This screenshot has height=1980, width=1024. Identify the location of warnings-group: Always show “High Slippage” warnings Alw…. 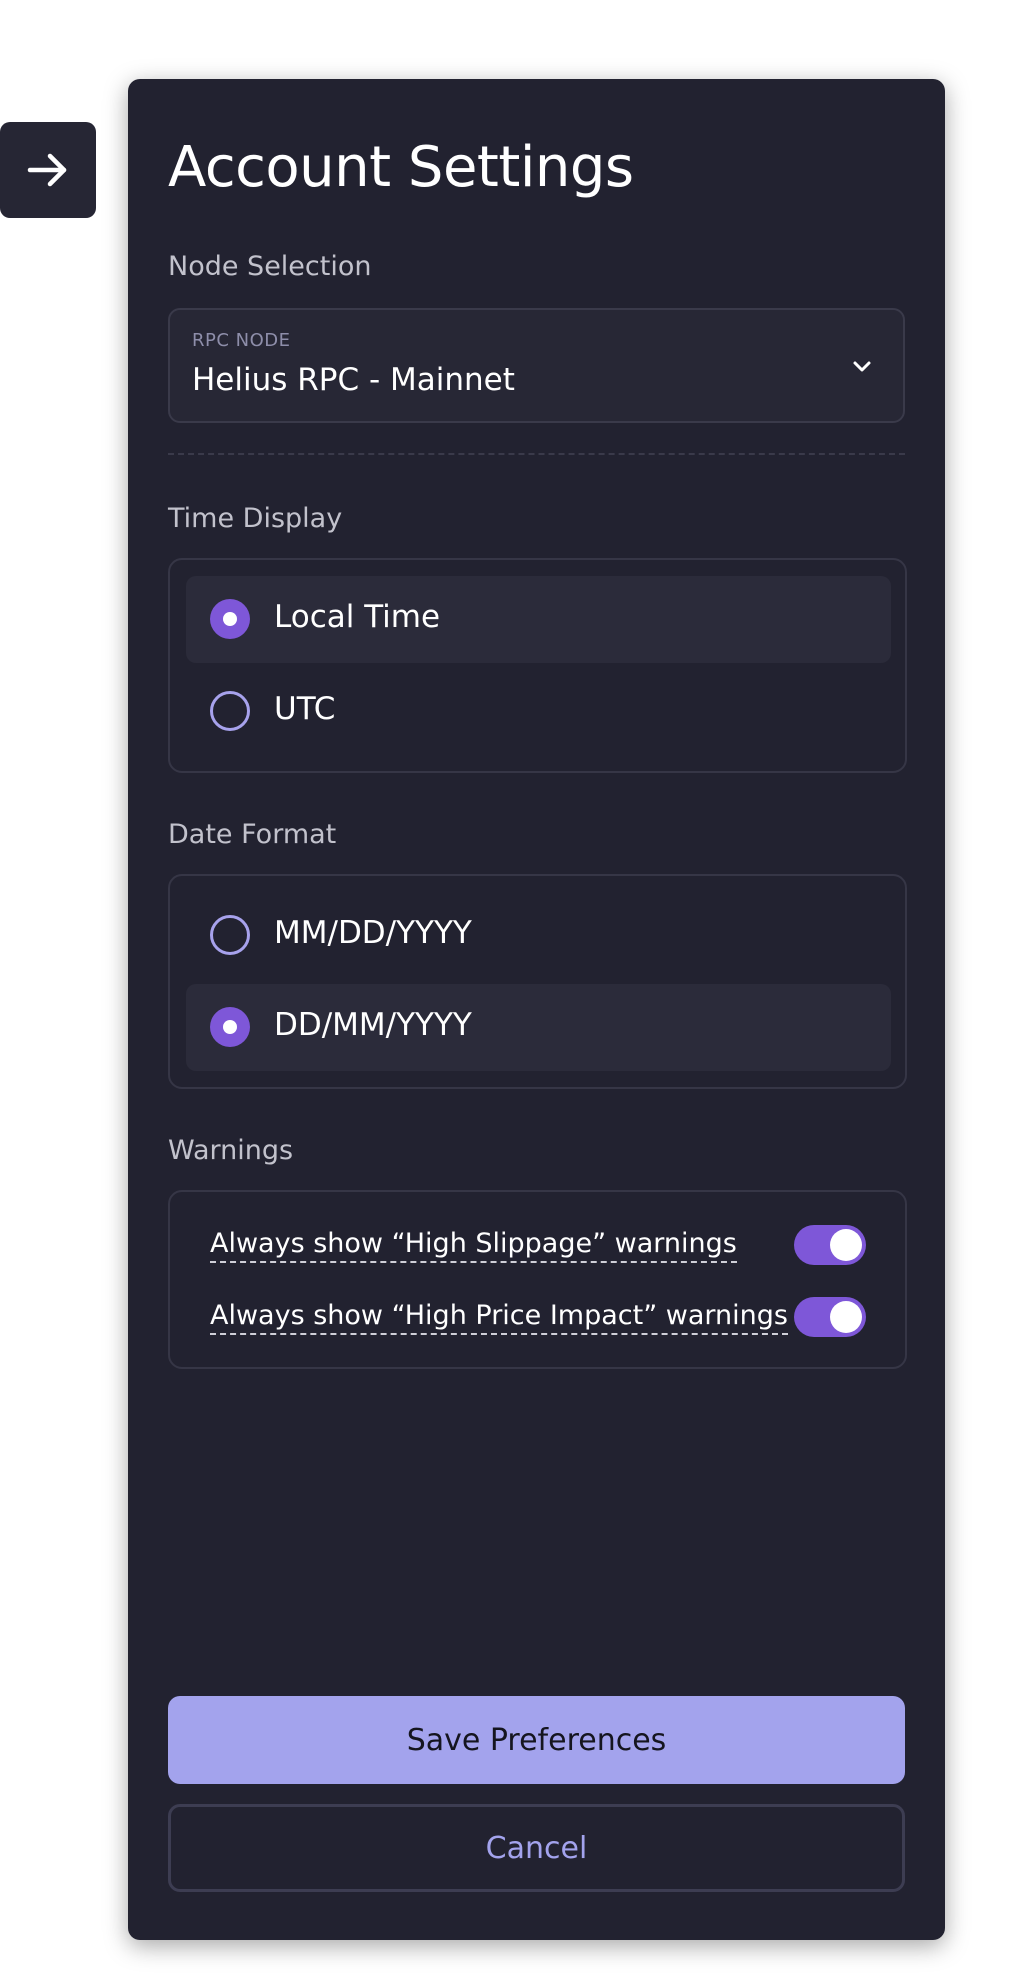
(537, 1279).